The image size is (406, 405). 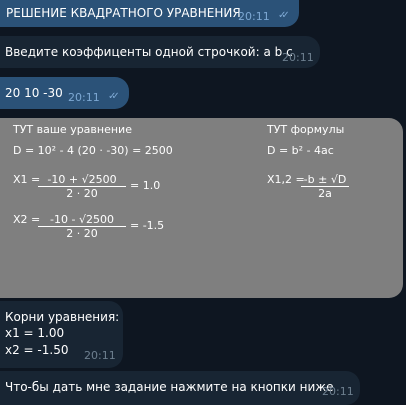 I want to click on left-title: ТУТ ваше уравнение, so click(x=72, y=129).